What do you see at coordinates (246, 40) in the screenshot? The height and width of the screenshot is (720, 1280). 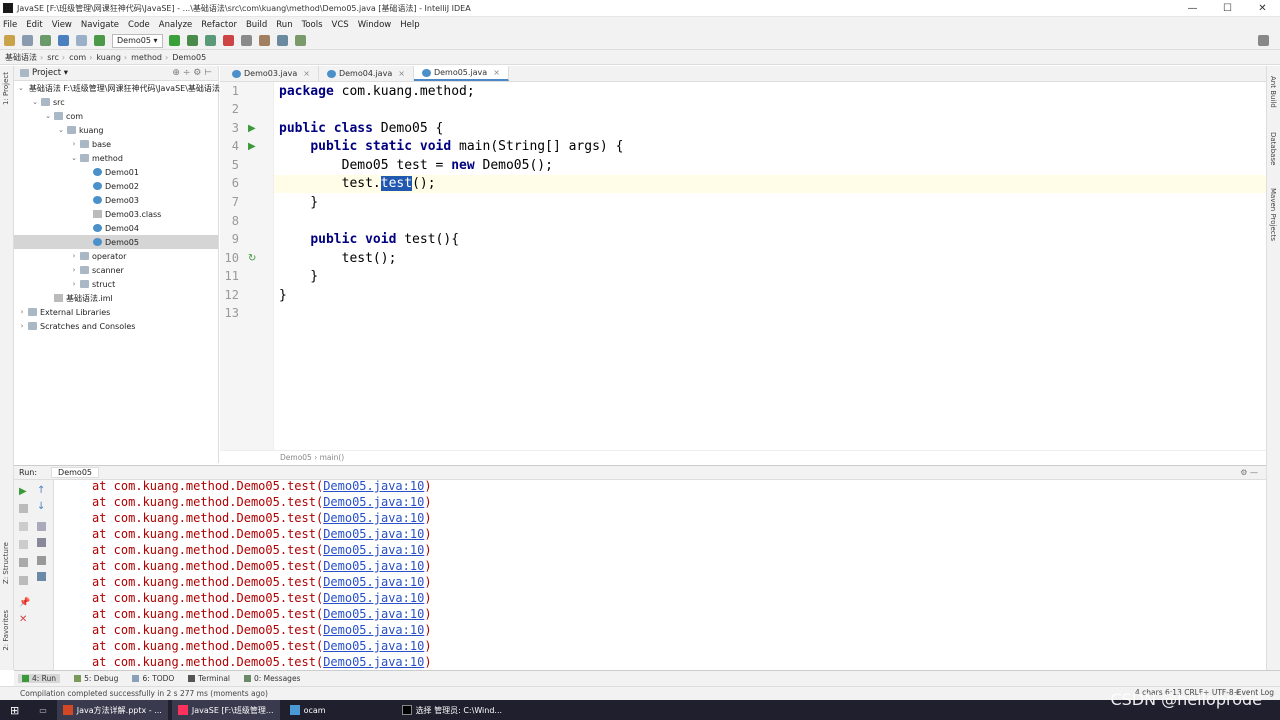 I see `project-structure-icon` at bounding box center [246, 40].